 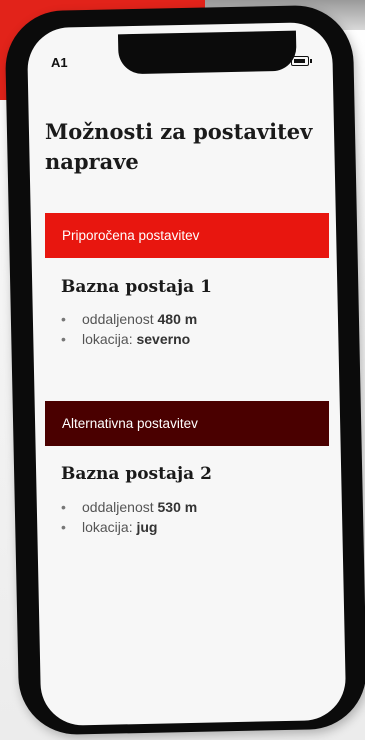 I want to click on station-2-location: • lokacija: jug, so click(x=129, y=527).